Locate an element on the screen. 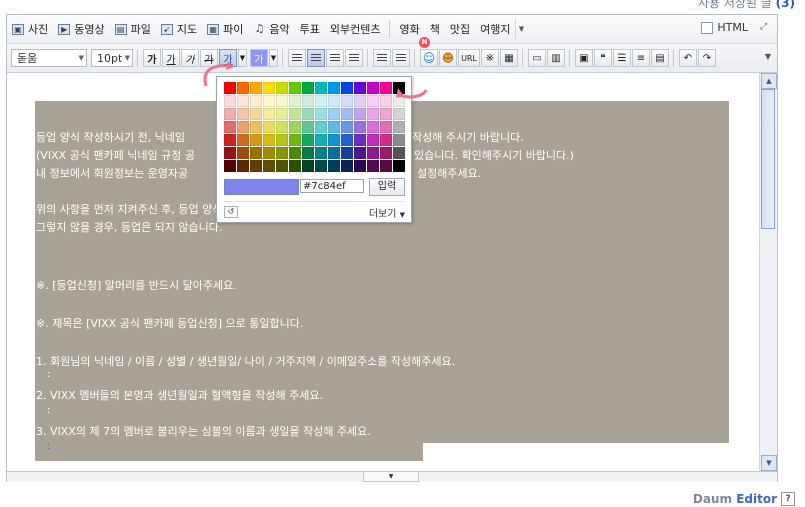  insert-music-button: ♫ 음악 is located at coordinates (271, 29).